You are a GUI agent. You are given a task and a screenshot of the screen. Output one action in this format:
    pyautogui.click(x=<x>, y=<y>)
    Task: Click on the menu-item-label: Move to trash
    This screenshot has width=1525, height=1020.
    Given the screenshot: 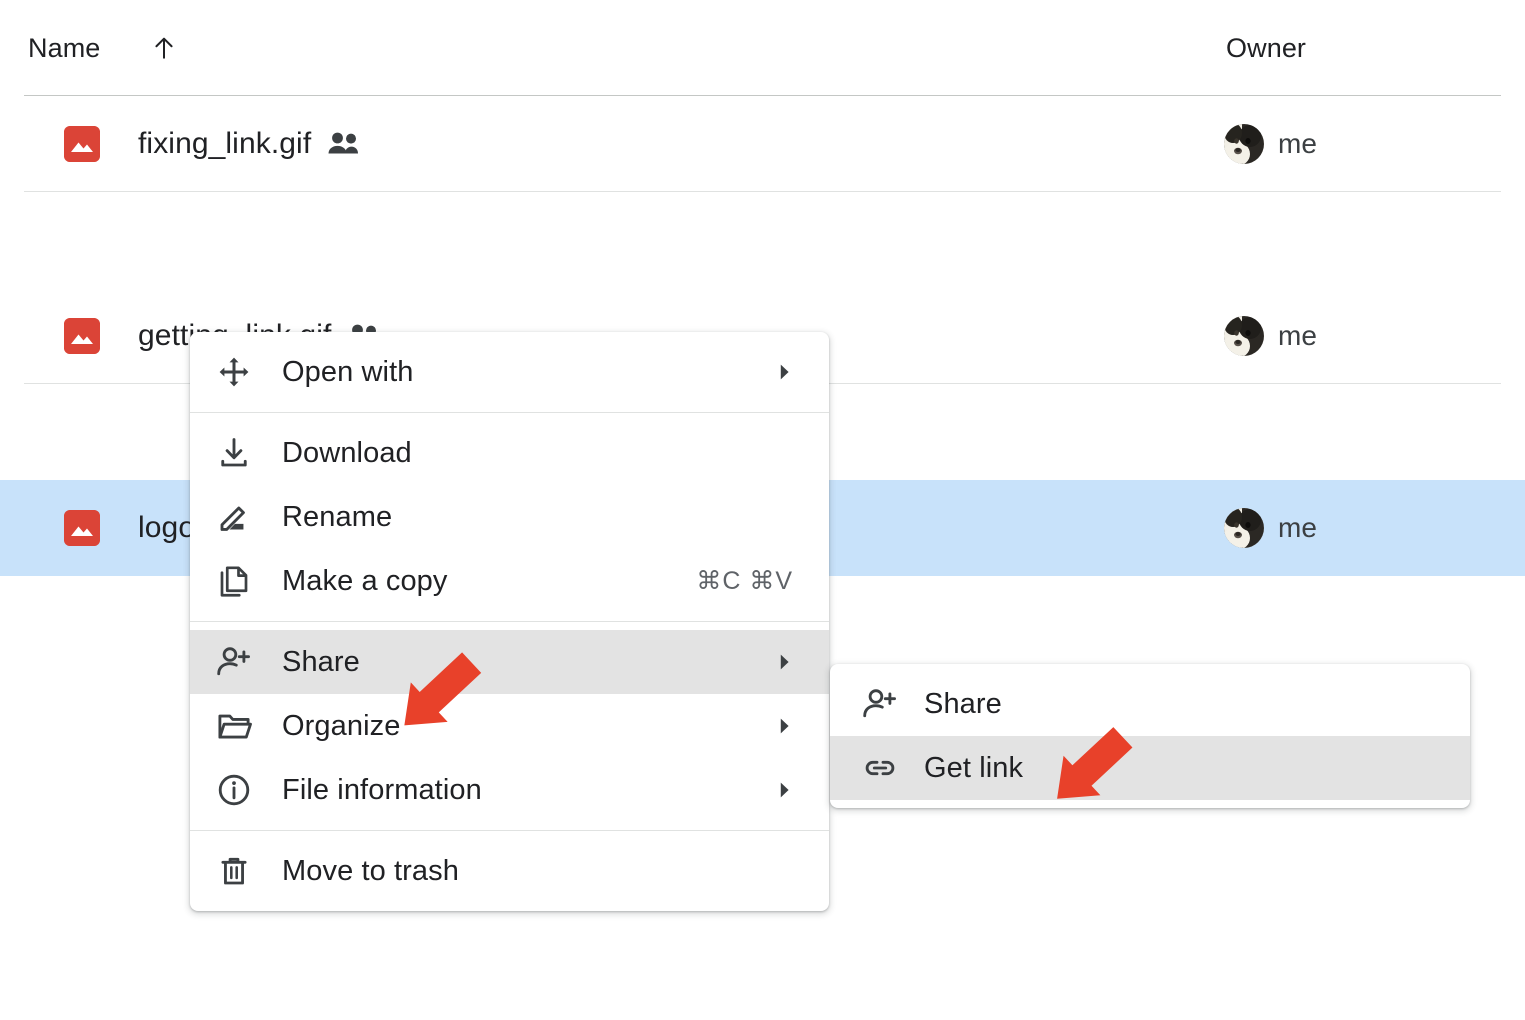 What is the action you would take?
    pyautogui.click(x=370, y=870)
    